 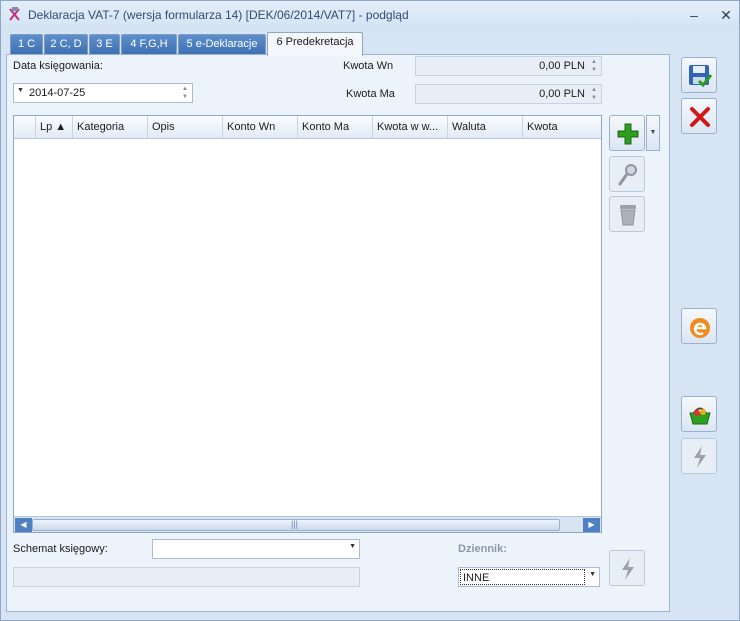 I want to click on kwota-wn-spinner: ▲ ▼, so click(x=594, y=66).